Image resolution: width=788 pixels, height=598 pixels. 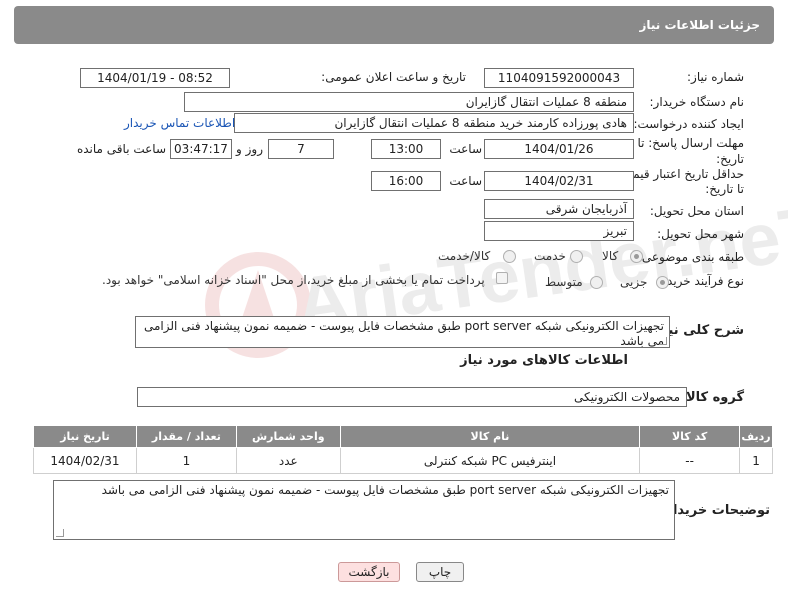 I want to click on process-option-minor: جزیی, so click(x=634, y=282).